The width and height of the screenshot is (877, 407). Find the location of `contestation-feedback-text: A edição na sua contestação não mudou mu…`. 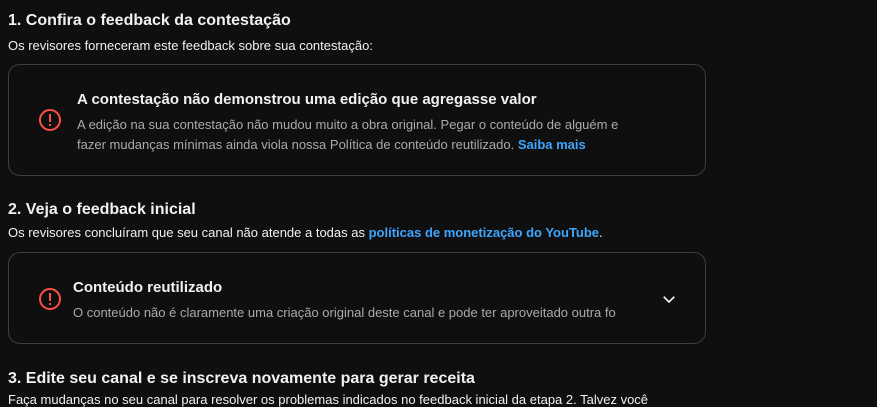

contestation-feedback-text: A edição na sua contestação não mudou mu… is located at coordinates (382, 135).